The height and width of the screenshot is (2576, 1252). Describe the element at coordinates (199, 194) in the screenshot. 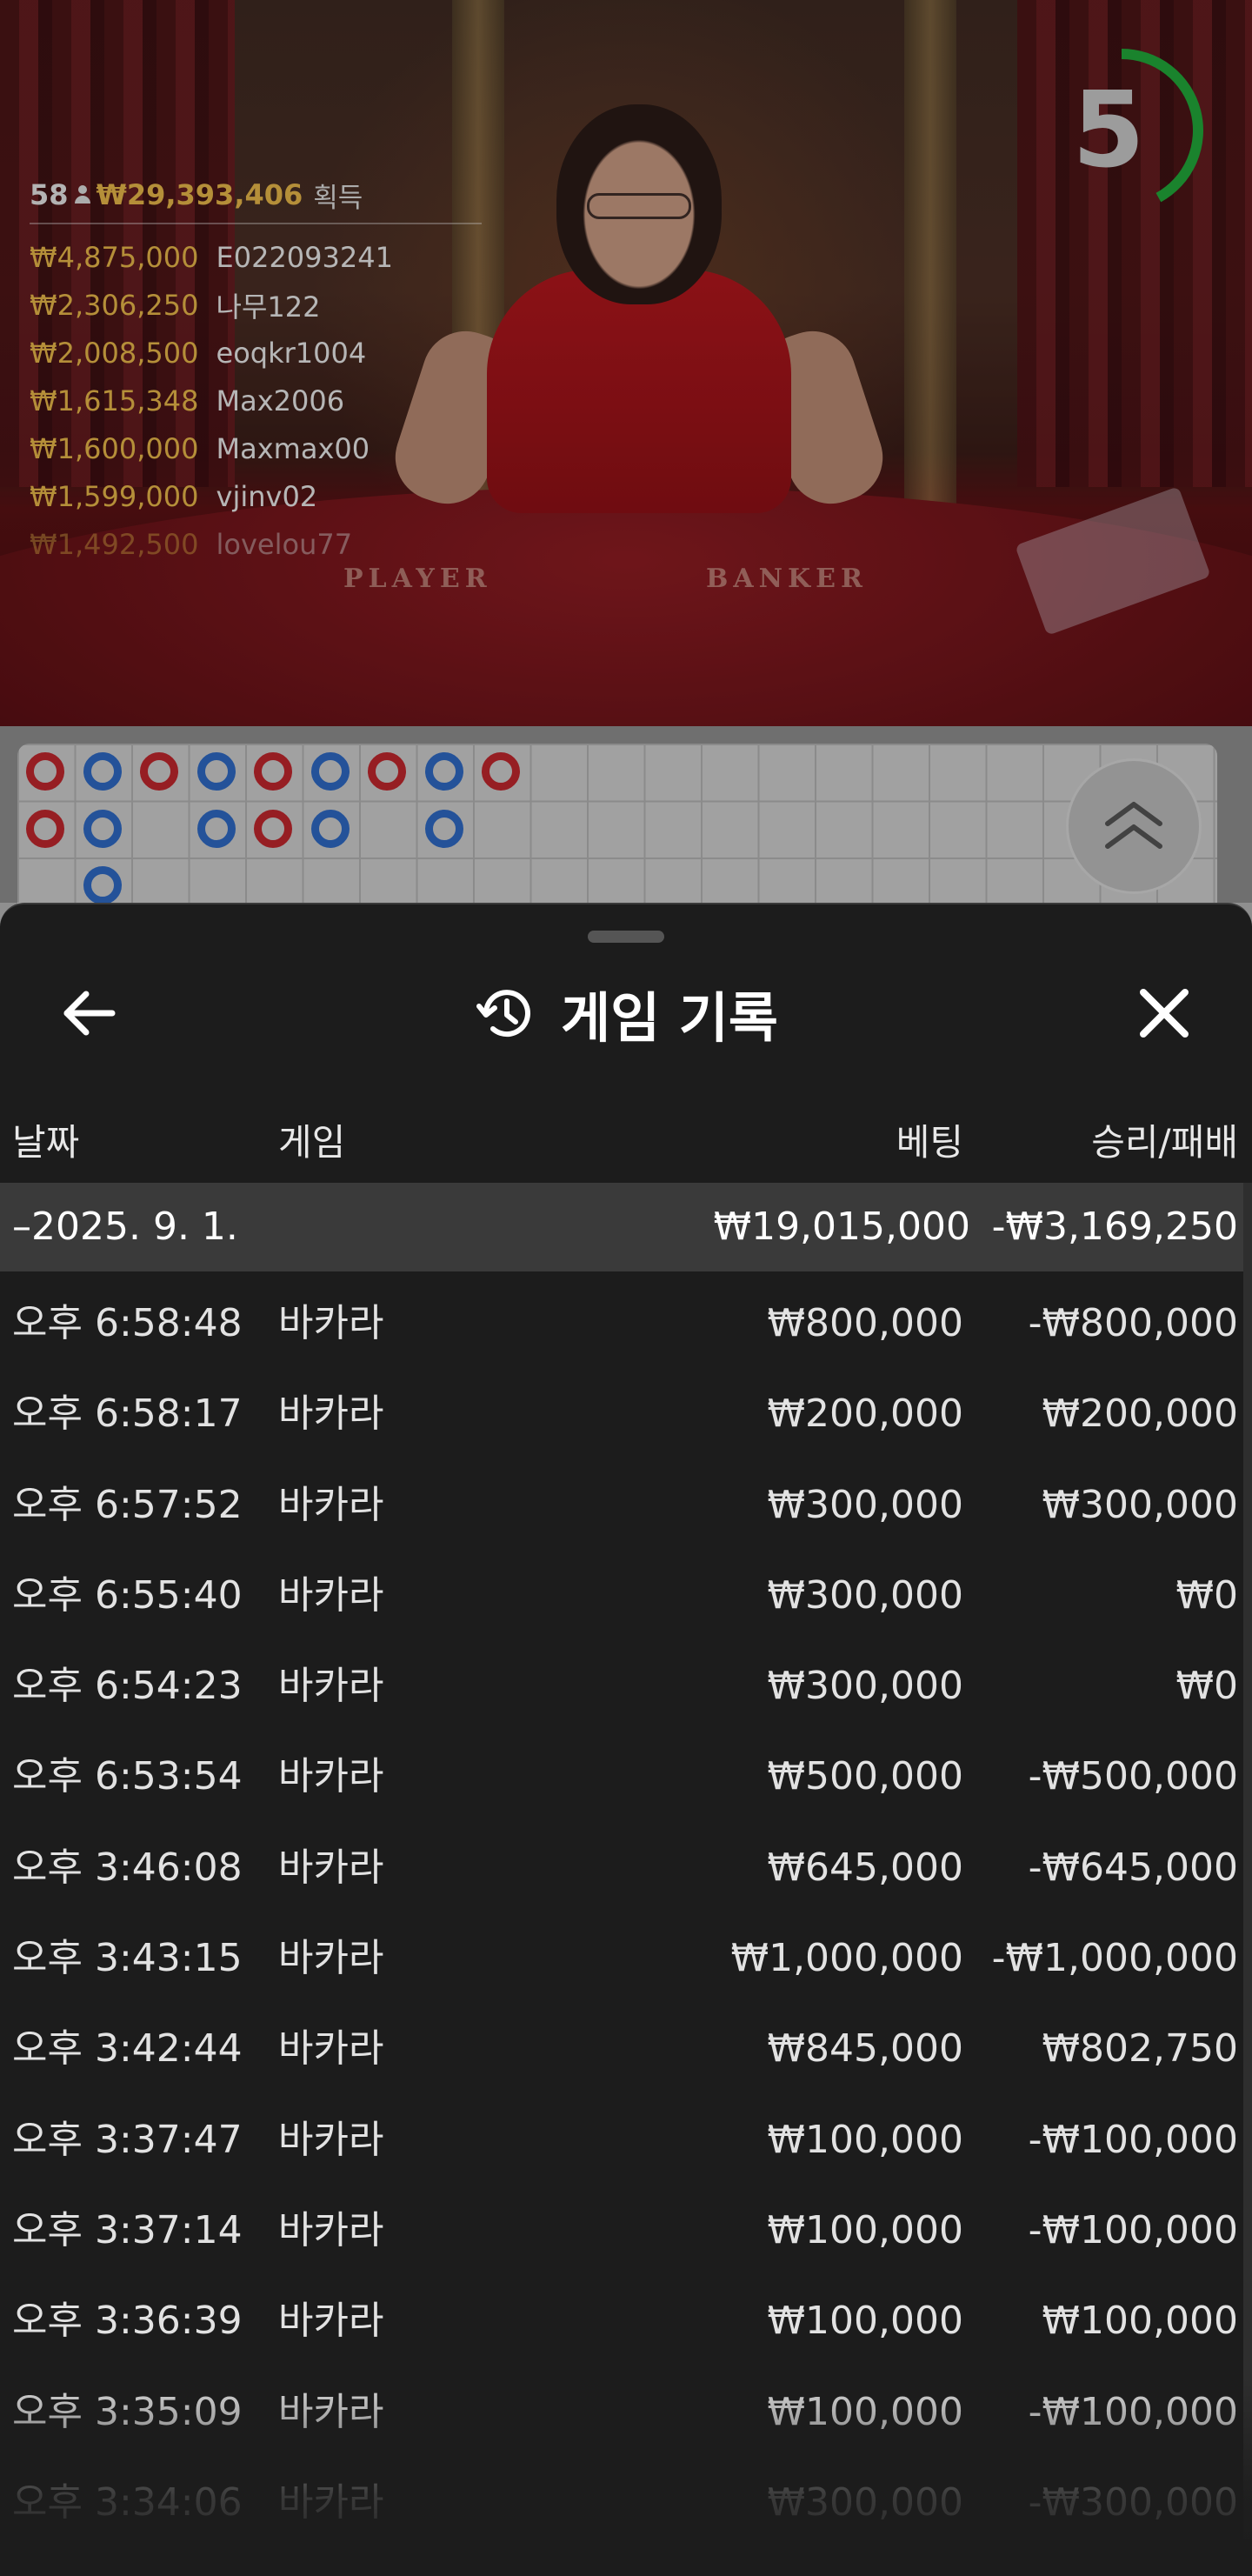

I see `total-winnings: ₩29,393,406` at that location.